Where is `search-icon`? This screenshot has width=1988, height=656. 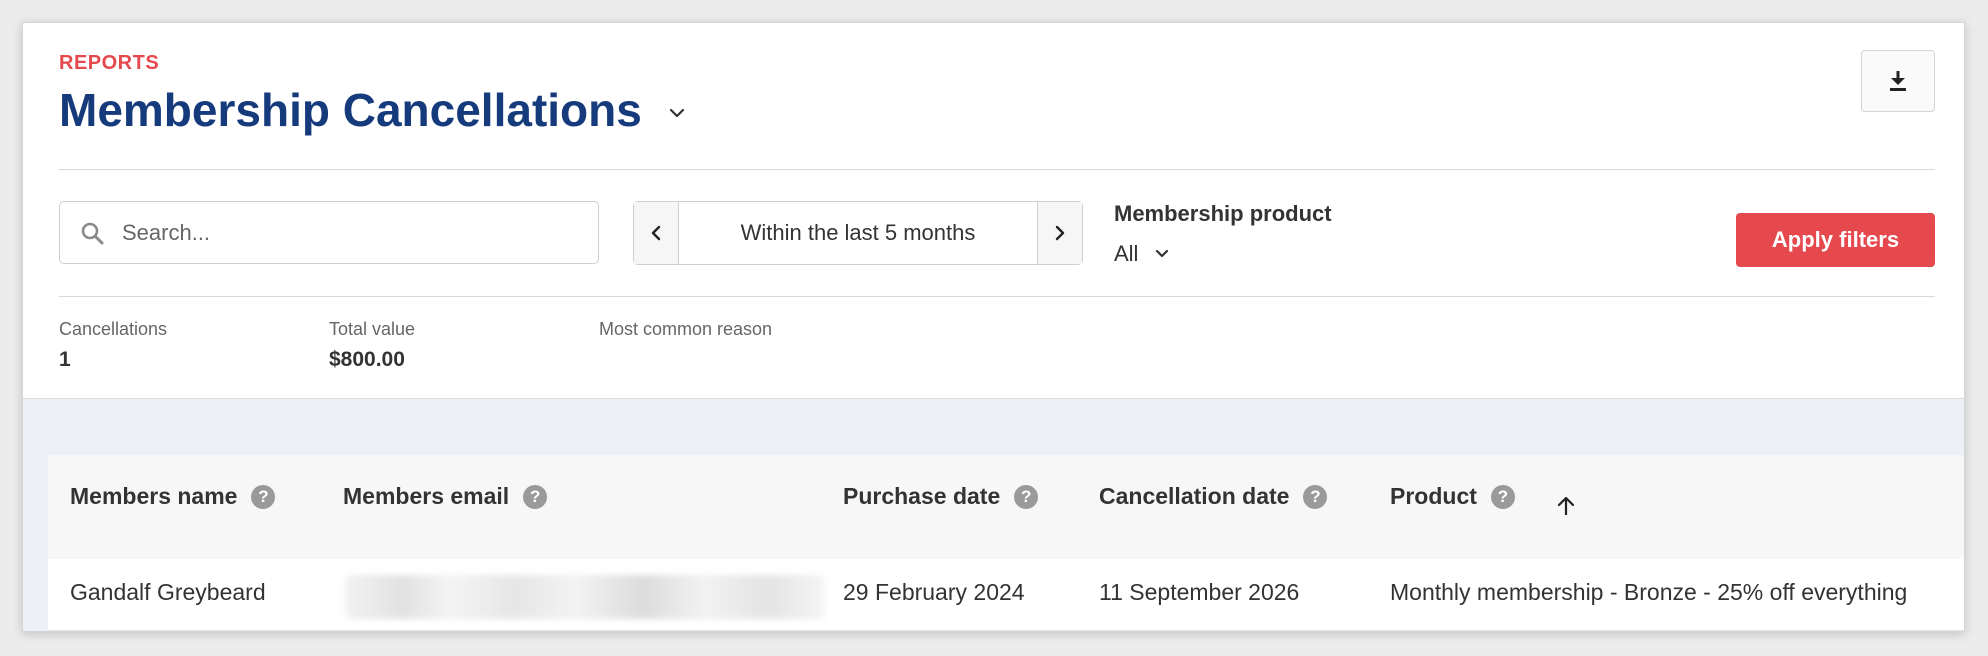
search-icon is located at coordinates (92, 233).